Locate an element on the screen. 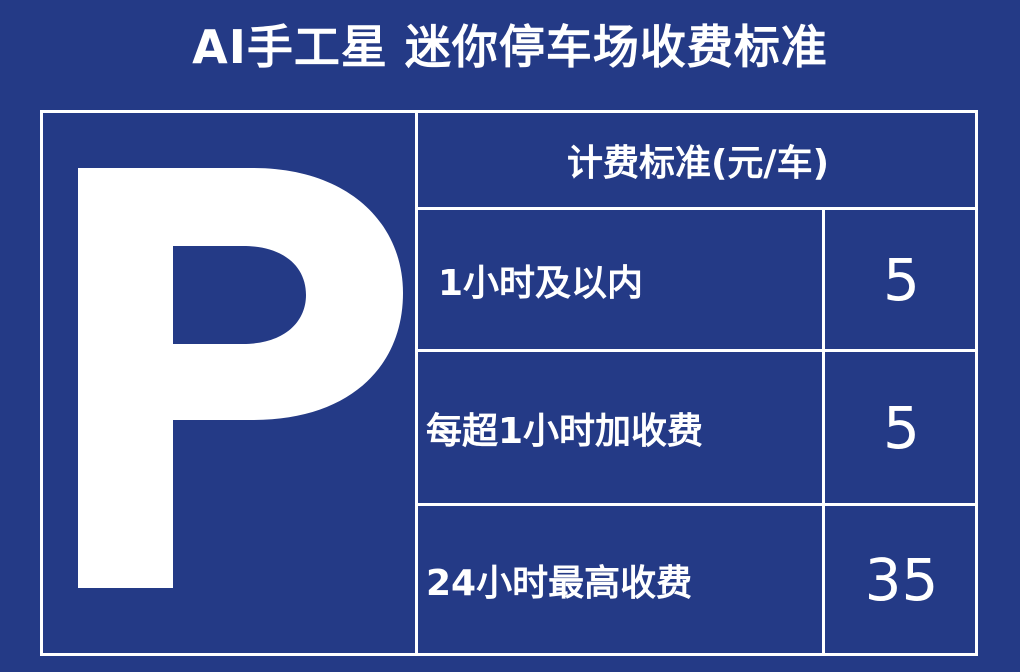 Image resolution: width=1020 pixels, height=672 pixels. page-title: AI手工星 迷你停车场收费标准 is located at coordinates (510, 47).